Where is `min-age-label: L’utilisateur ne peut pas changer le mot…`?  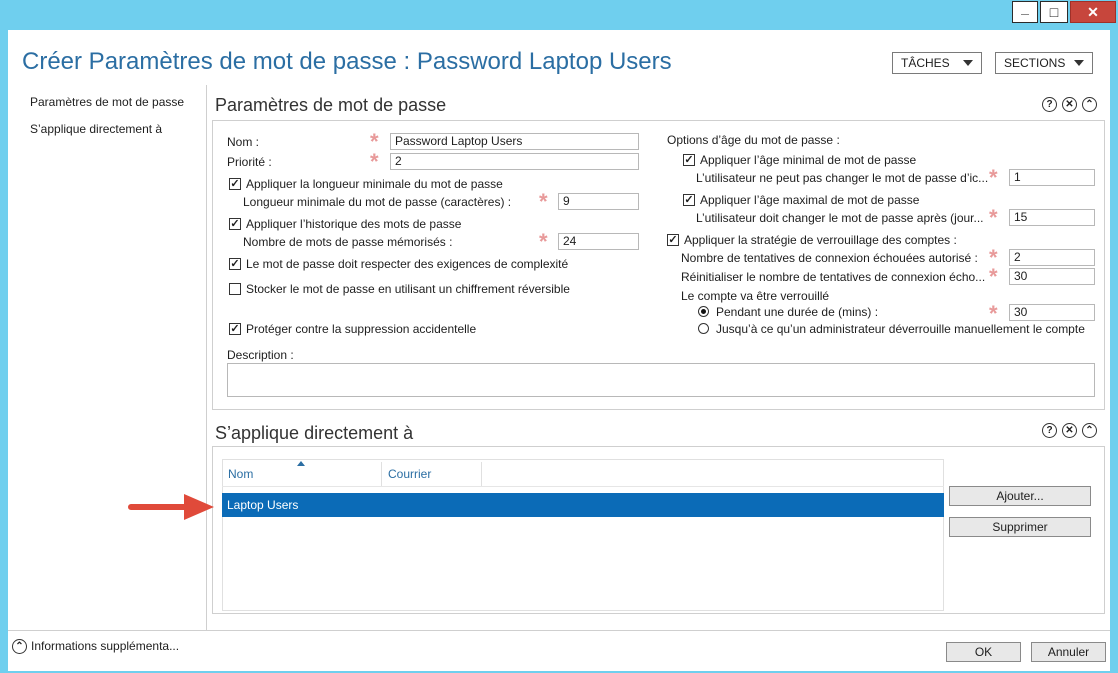
min-age-label: L’utilisateur ne peut pas changer le mot… is located at coordinates (842, 178).